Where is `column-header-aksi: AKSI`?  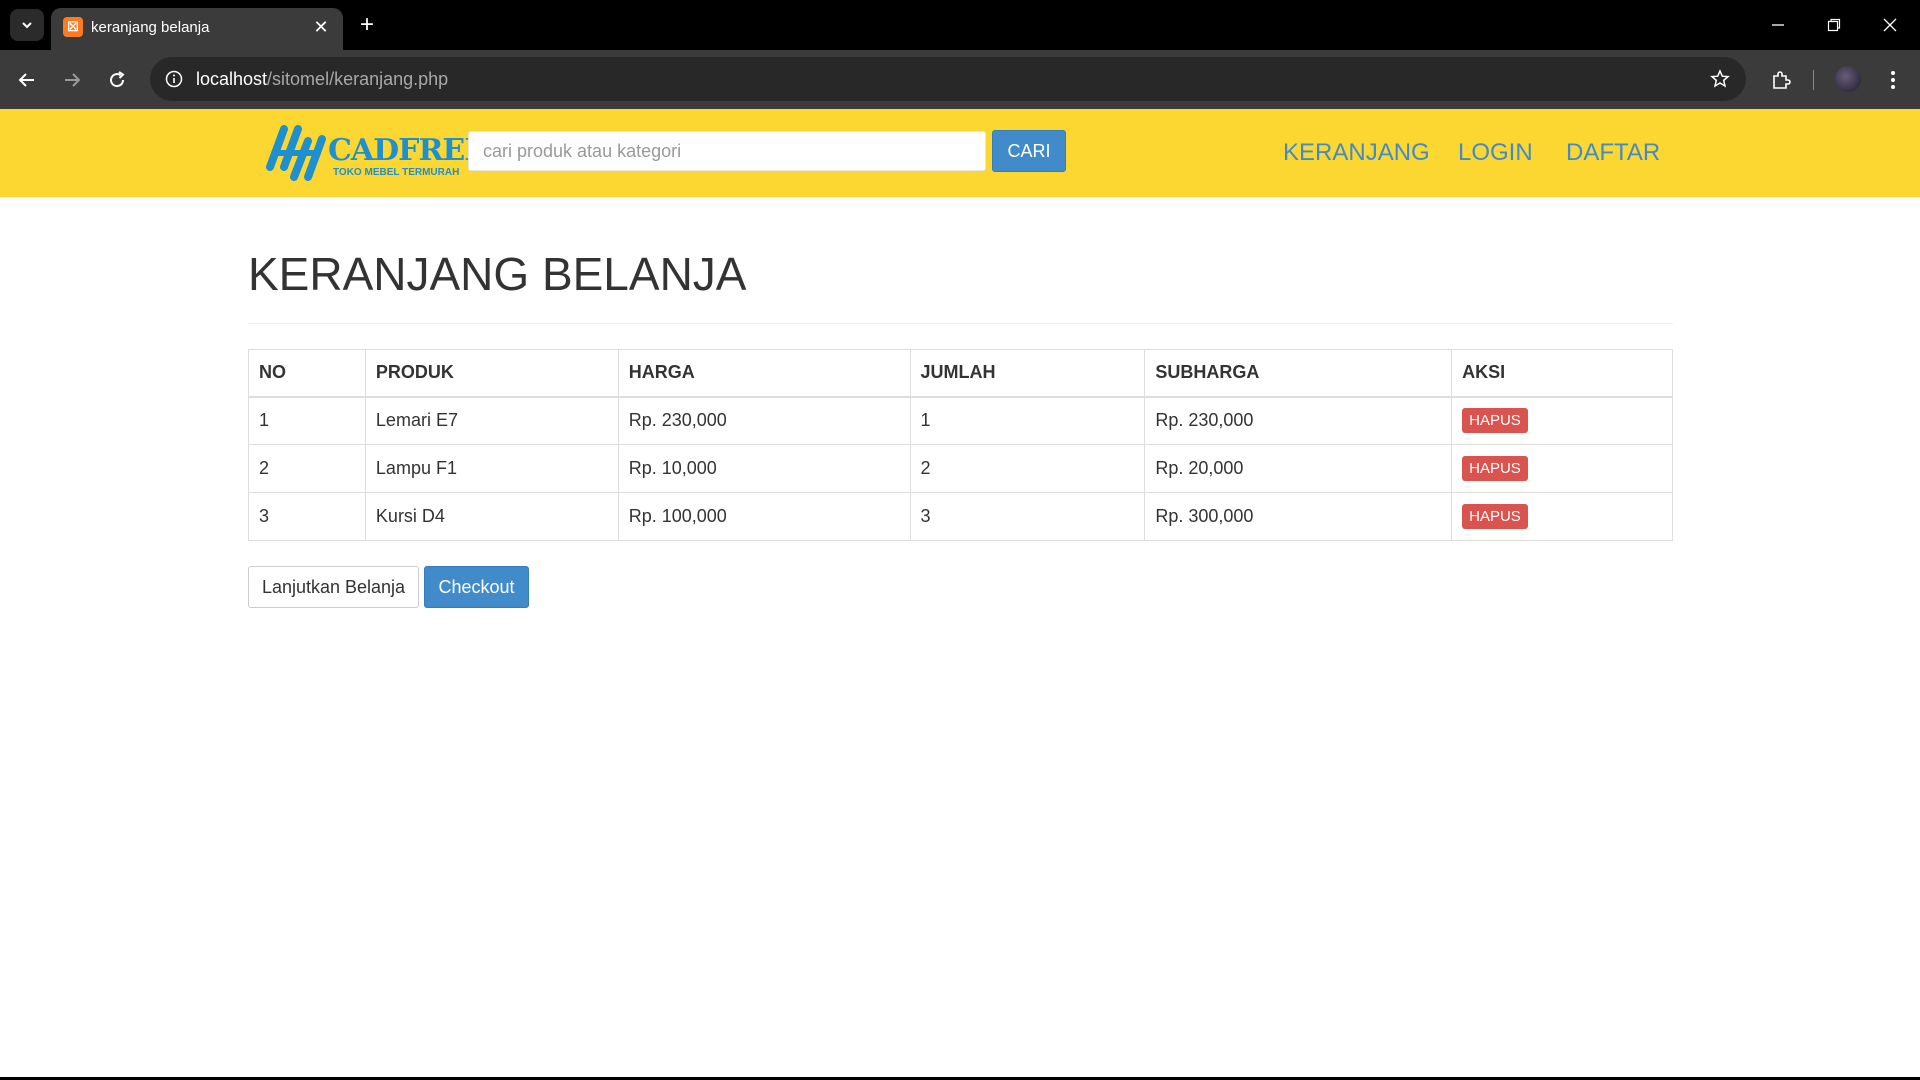
column-header-aksi: AKSI is located at coordinates (1562, 373).